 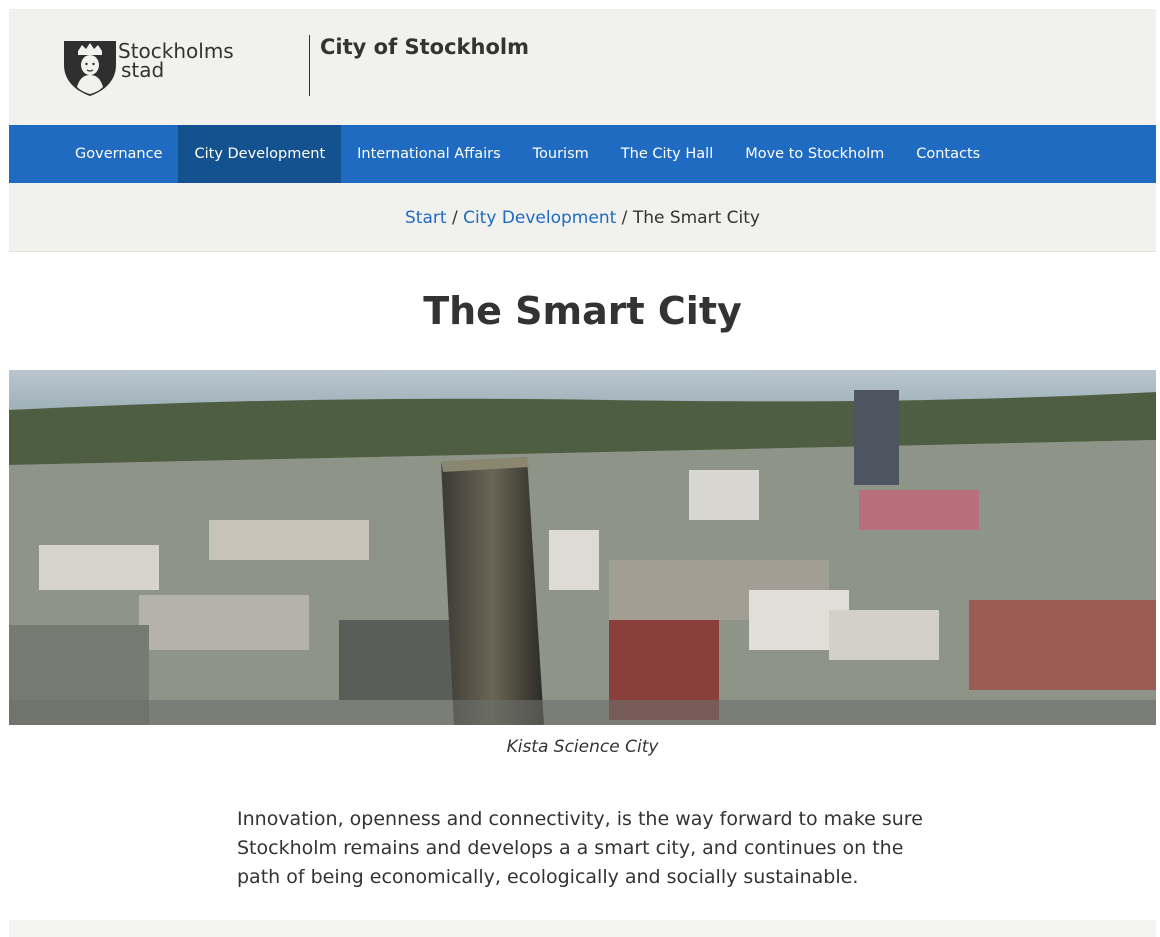 What do you see at coordinates (667, 154) in the screenshot?
I see `nav-item-city-hall: The City Hall` at bounding box center [667, 154].